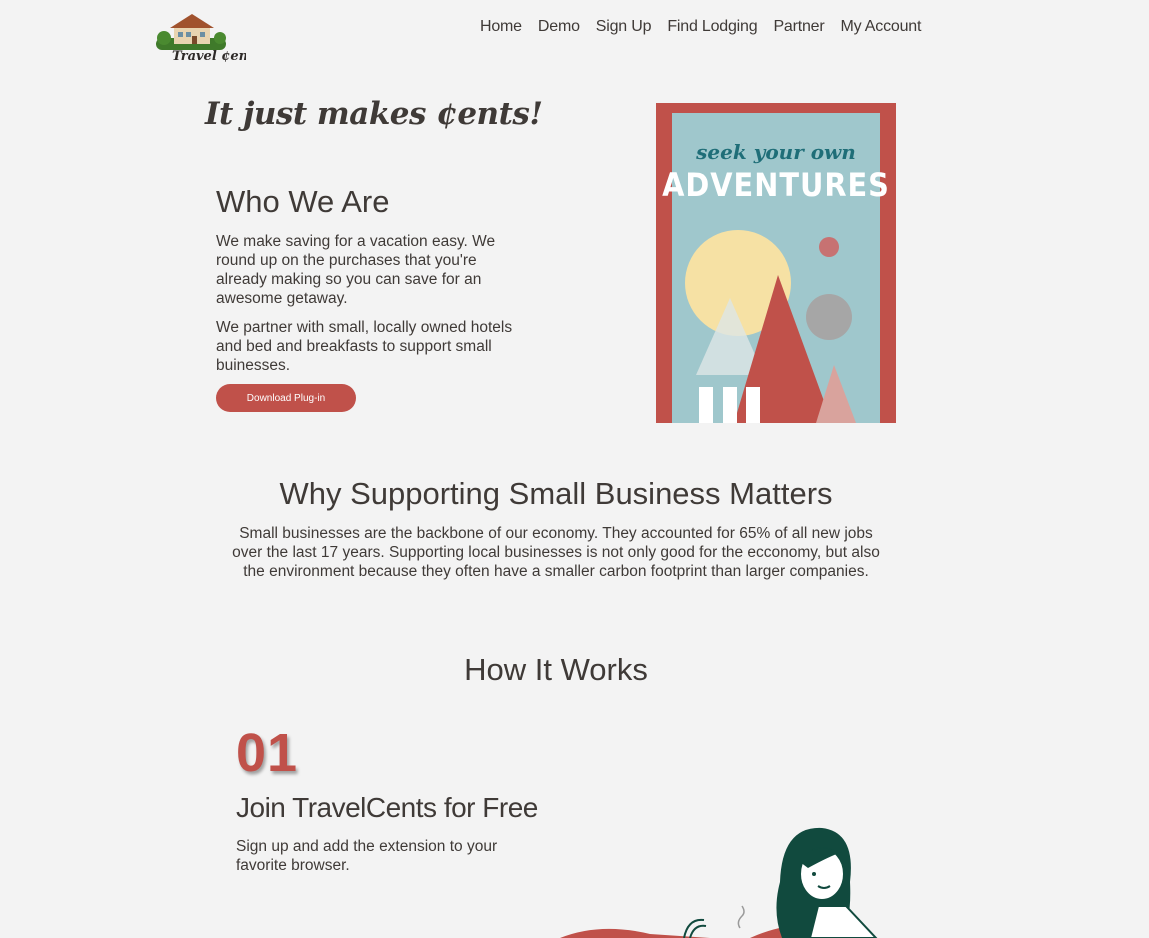  Describe the element at coordinates (798, 27) in the screenshot. I see `nav-partner: Partner` at that location.